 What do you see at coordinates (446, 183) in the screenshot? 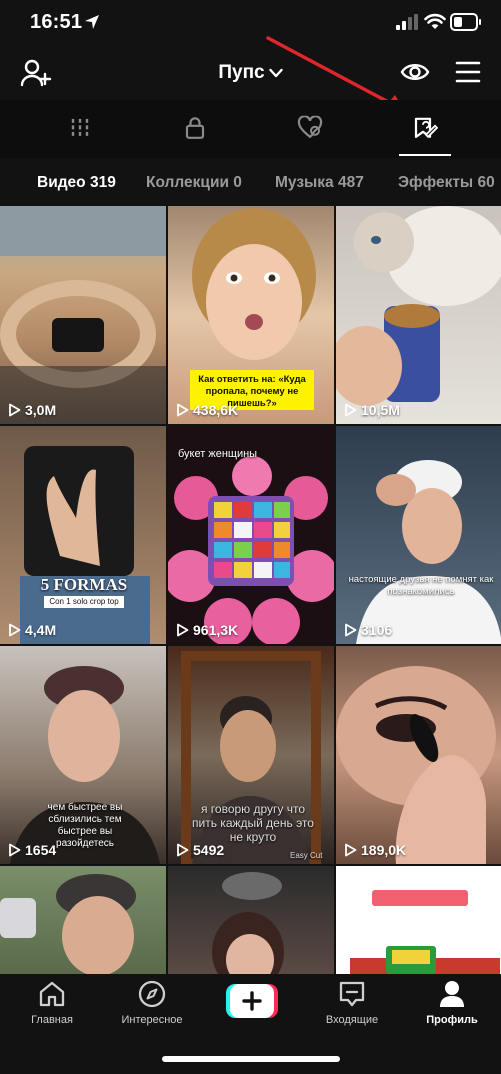
I see `tab-effects: Эффекты 60` at bounding box center [446, 183].